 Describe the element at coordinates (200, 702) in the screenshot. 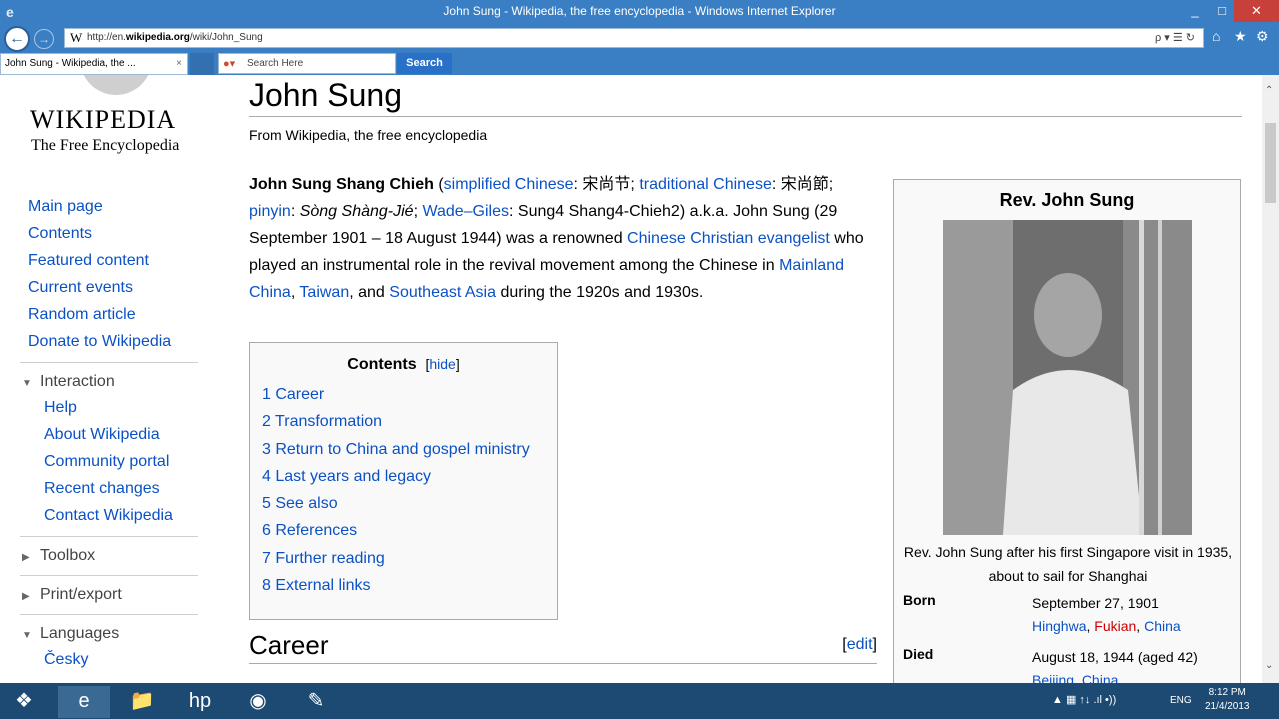

I see `hp-icon: hp` at that location.